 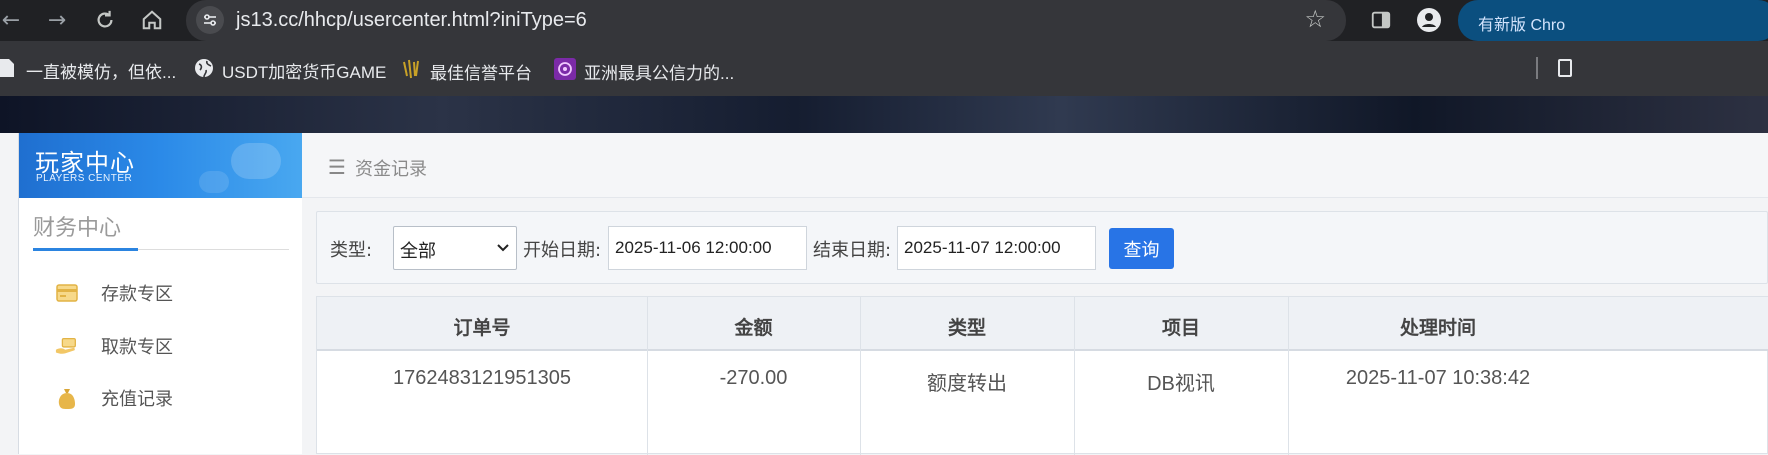 I want to click on decorative-bubble, so click(x=214, y=182).